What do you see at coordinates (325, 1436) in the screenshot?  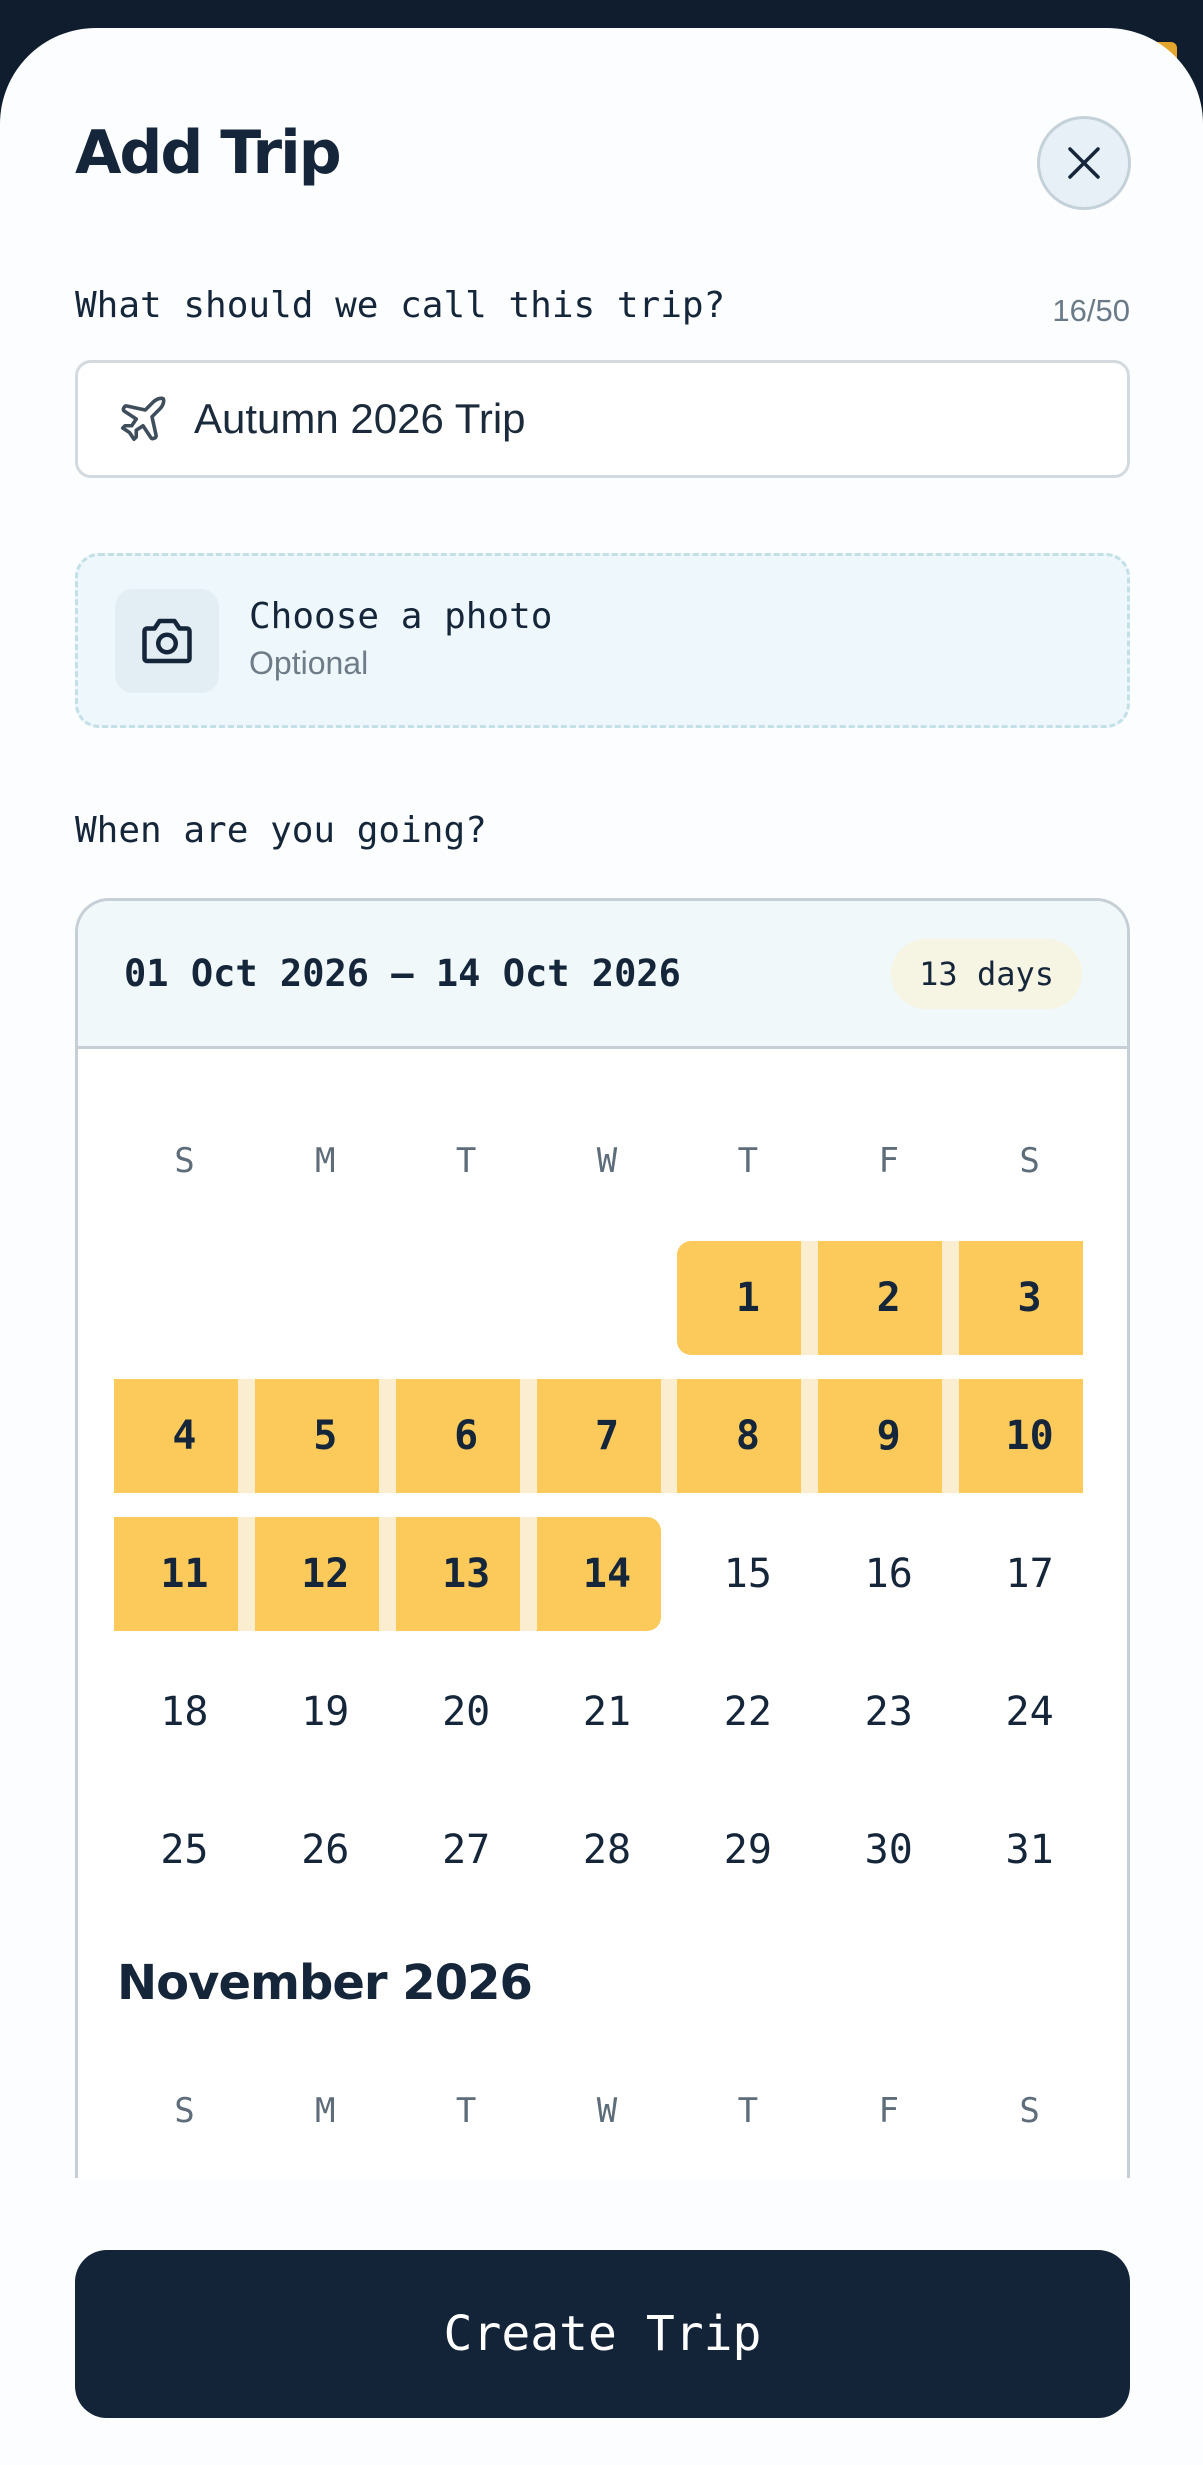 I see `day-number: 5` at bounding box center [325, 1436].